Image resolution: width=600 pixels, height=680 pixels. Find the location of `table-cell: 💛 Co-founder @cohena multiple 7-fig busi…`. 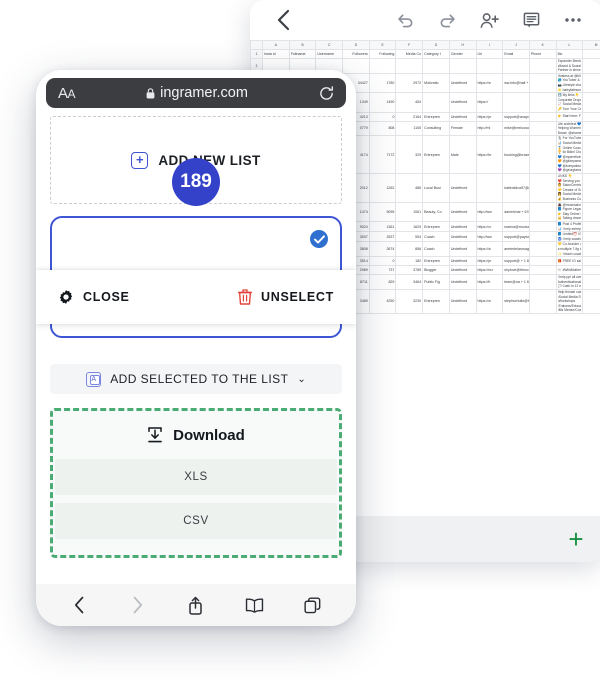

table-cell: 💛 Co-founder @cohena multiple 7-fig busi… is located at coordinates (569, 249).